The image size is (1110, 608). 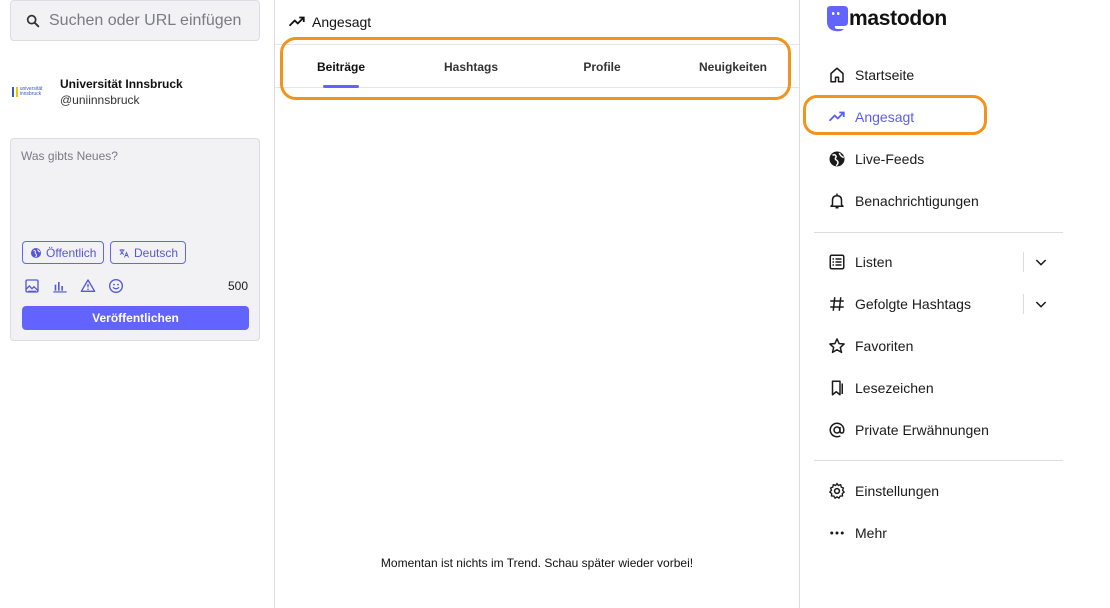 I want to click on tab-profile: Profile, so click(x=602, y=66).